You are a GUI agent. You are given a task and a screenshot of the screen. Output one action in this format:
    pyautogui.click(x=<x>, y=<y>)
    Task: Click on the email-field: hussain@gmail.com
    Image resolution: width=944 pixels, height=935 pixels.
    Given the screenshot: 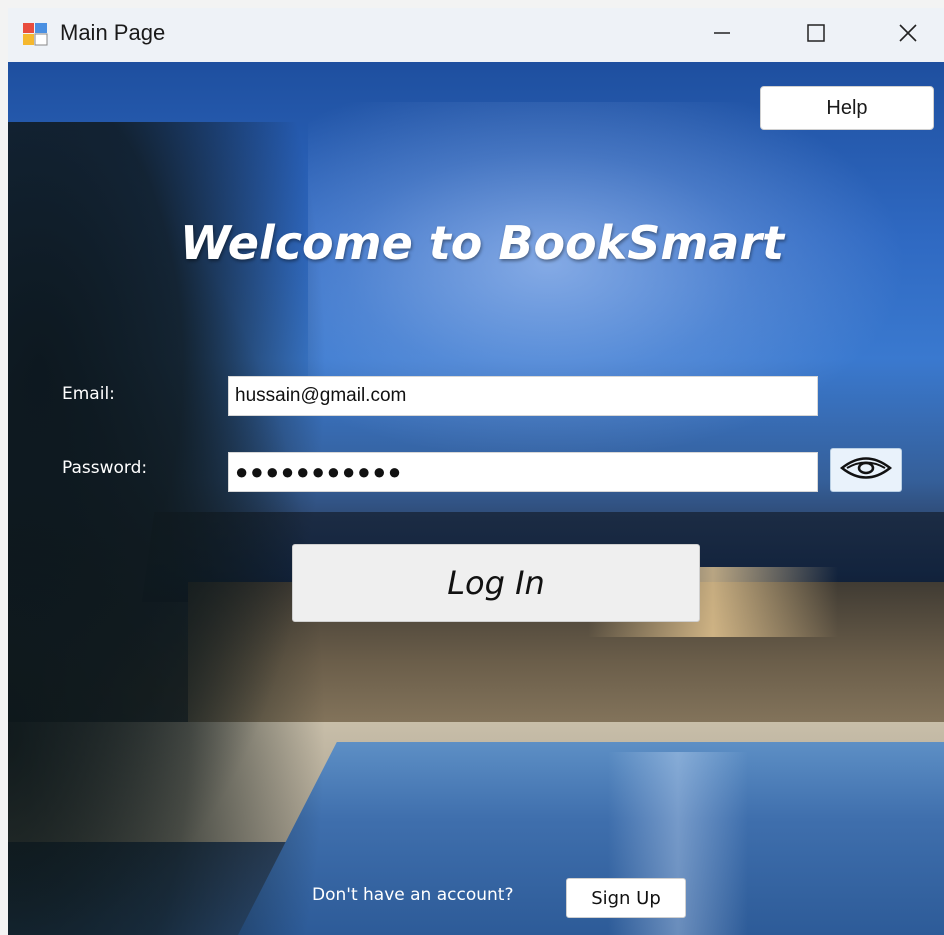 What is the action you would take?
    pyautogui.click(x=523, y=396)
    